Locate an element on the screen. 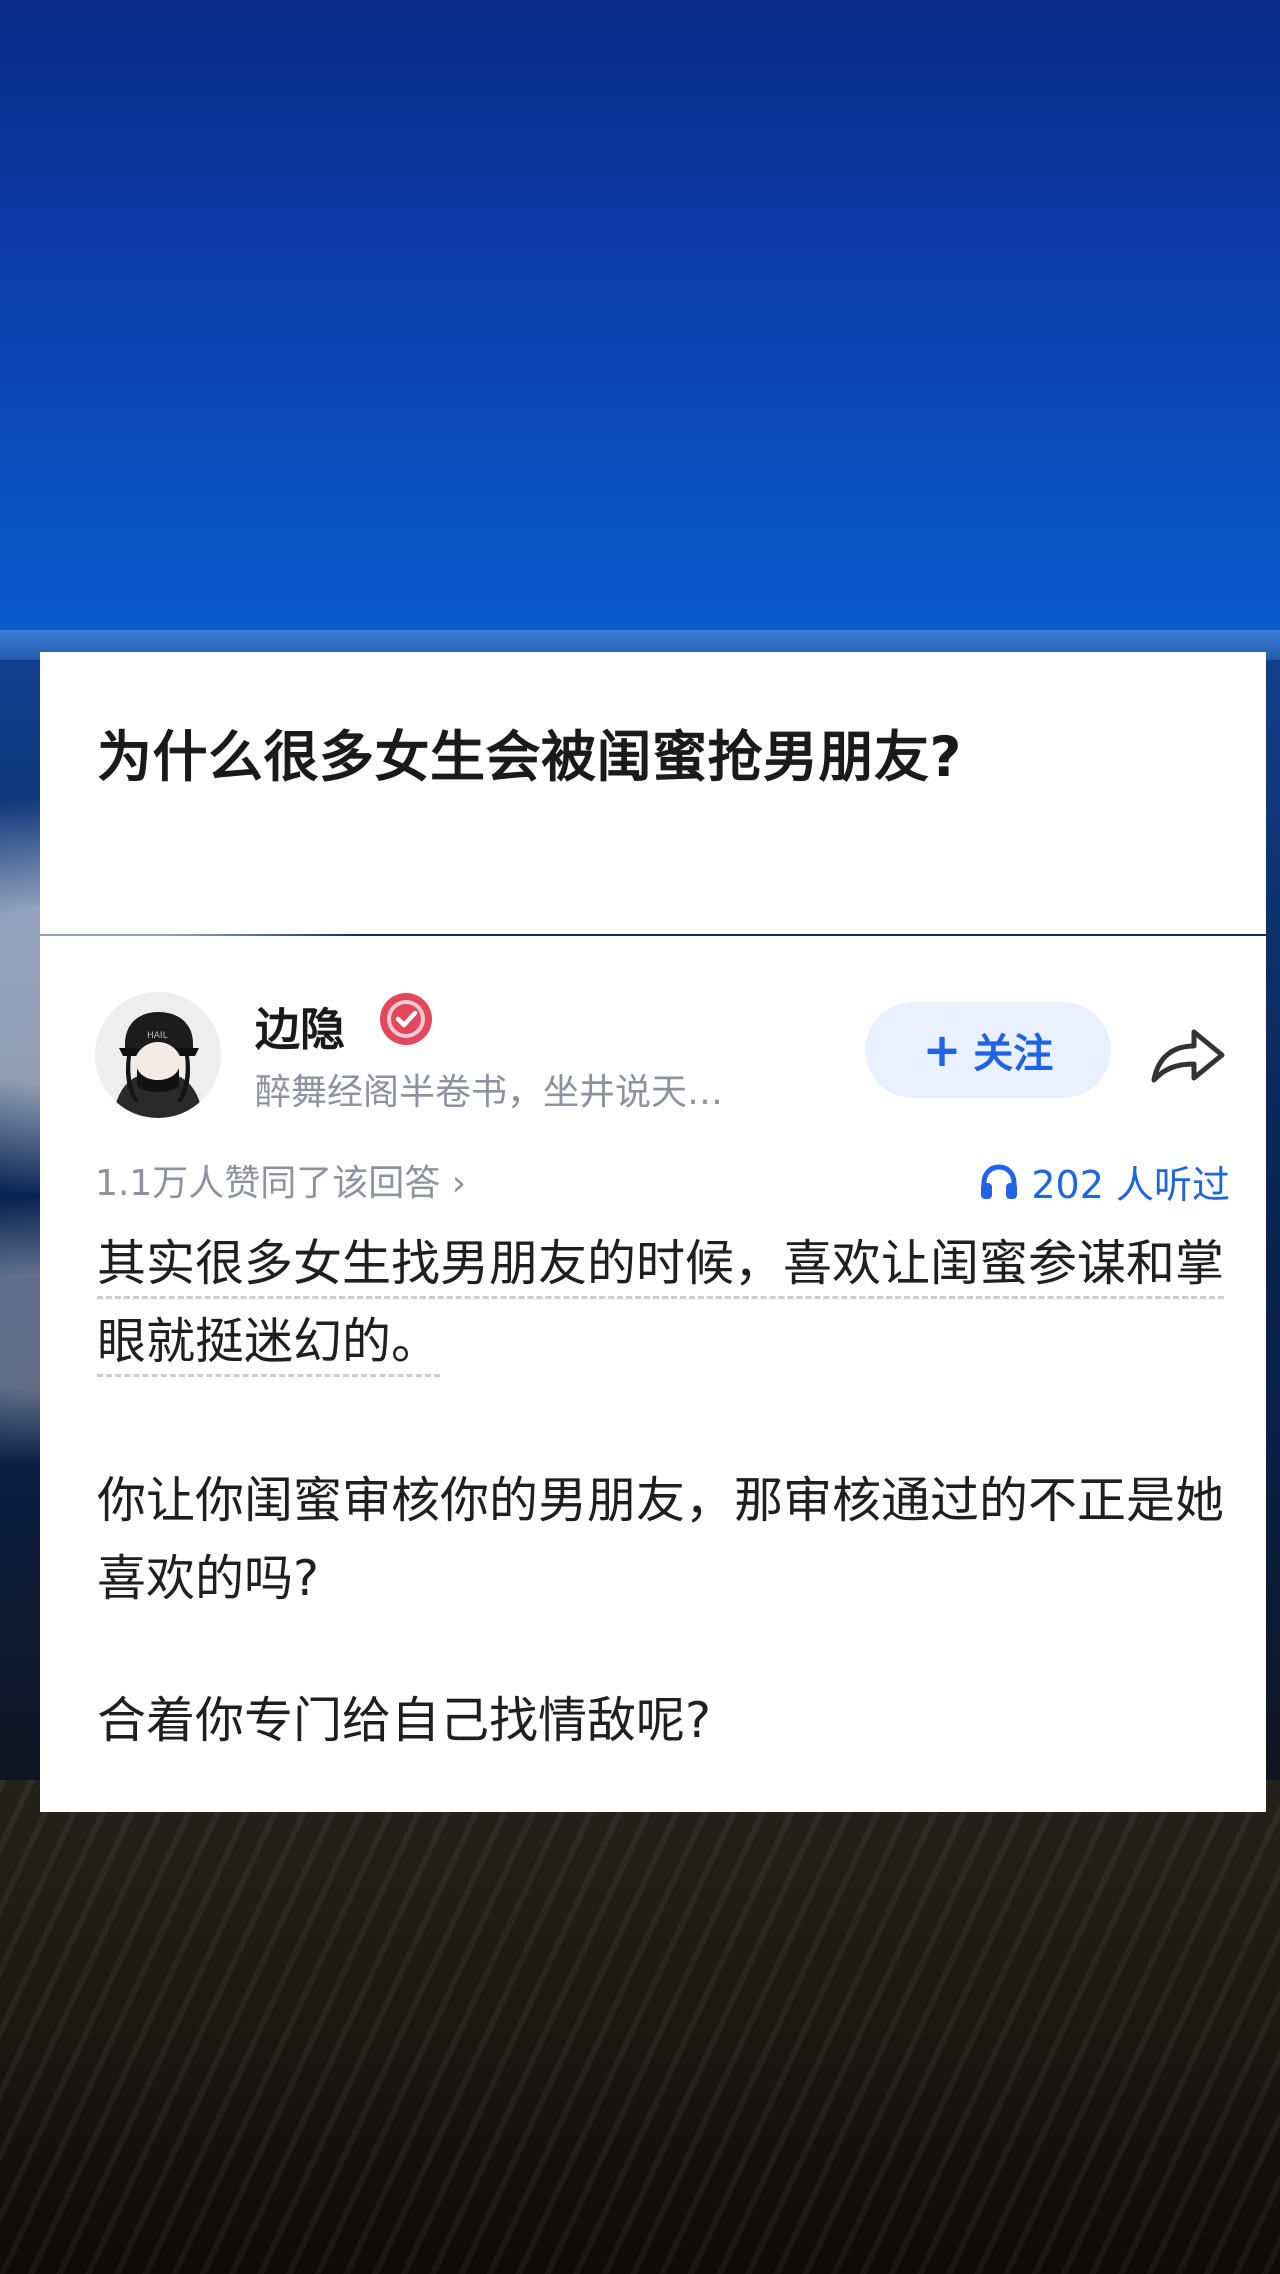 The height and width of the screenshot is (2274, 1280). answer-paragraph-1: 其实很多女生找男朋友的时候，喜欢让闺蜜参谋和掌眼就挺迷幻的。 is located at coordinates (662, 1303).